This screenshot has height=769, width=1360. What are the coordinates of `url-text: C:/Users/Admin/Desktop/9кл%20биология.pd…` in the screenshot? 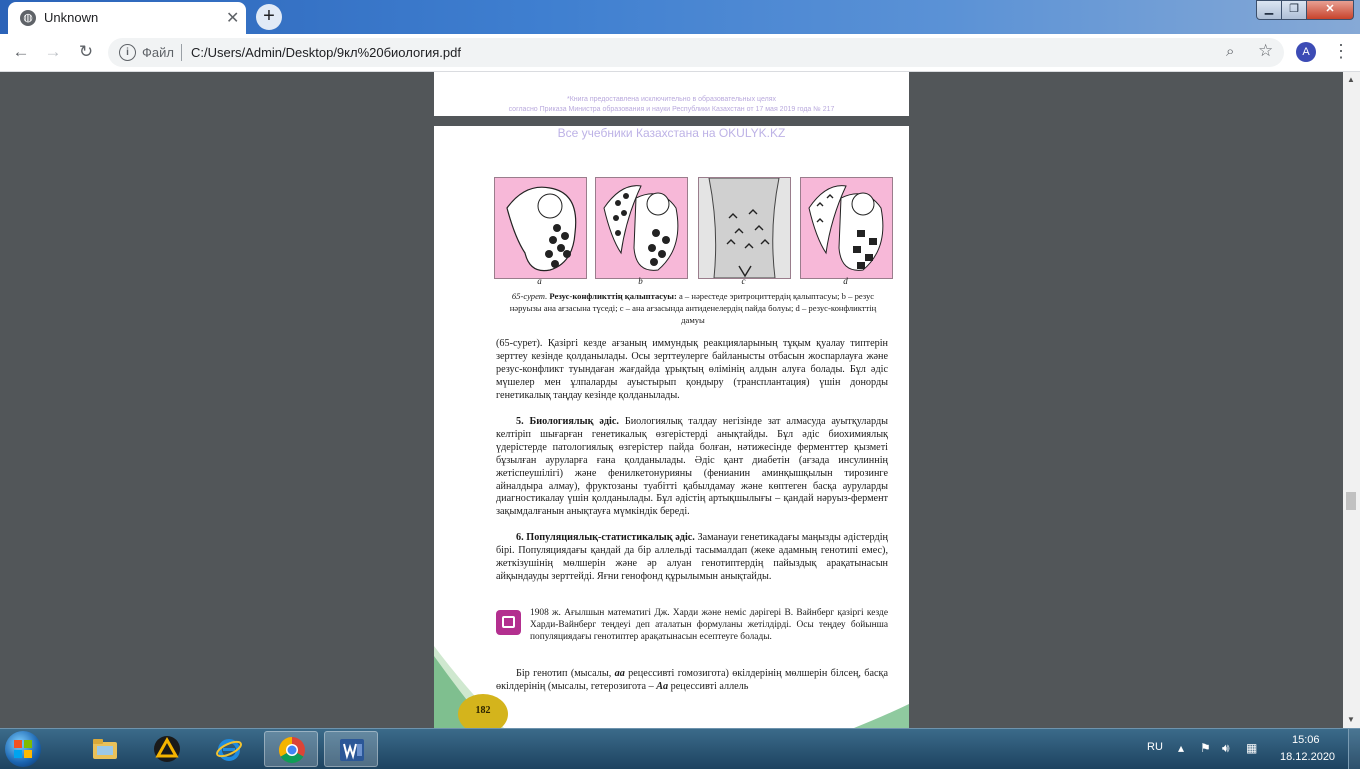 It's located at (326, 52).